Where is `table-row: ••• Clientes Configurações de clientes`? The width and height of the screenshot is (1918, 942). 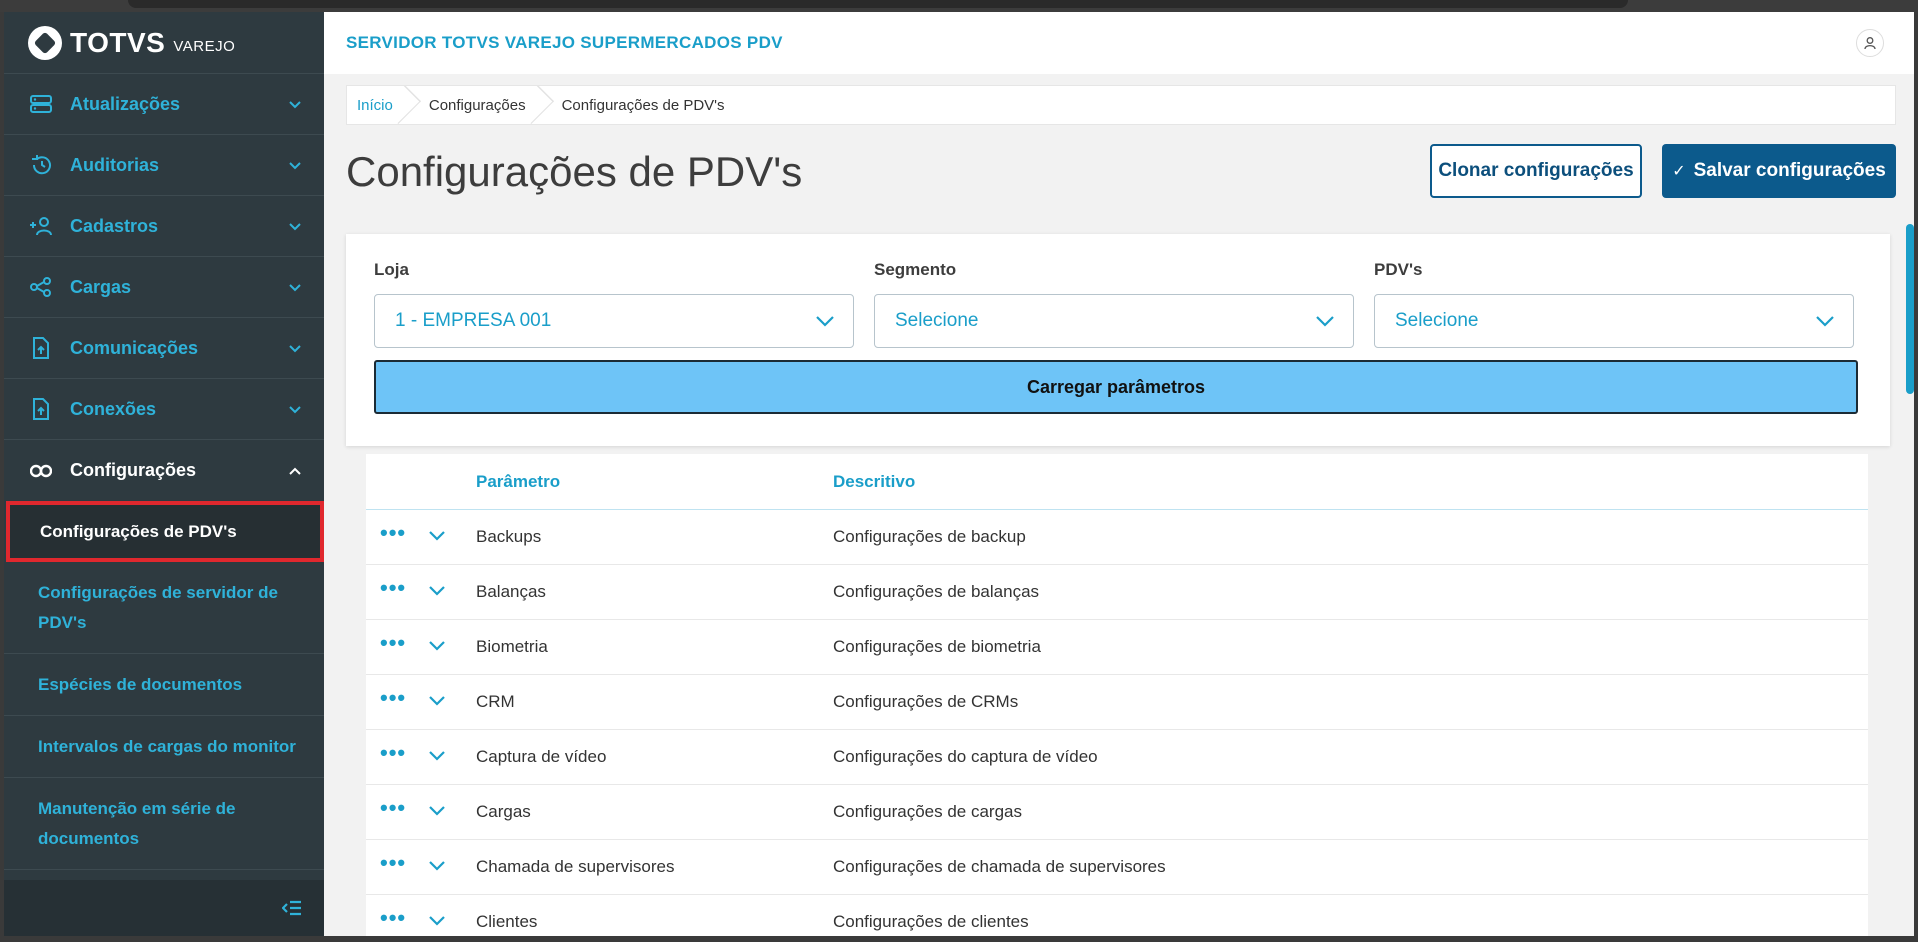 table-row: ••• Clientes Configurações de clientes is located at coordinates (1117, 915).